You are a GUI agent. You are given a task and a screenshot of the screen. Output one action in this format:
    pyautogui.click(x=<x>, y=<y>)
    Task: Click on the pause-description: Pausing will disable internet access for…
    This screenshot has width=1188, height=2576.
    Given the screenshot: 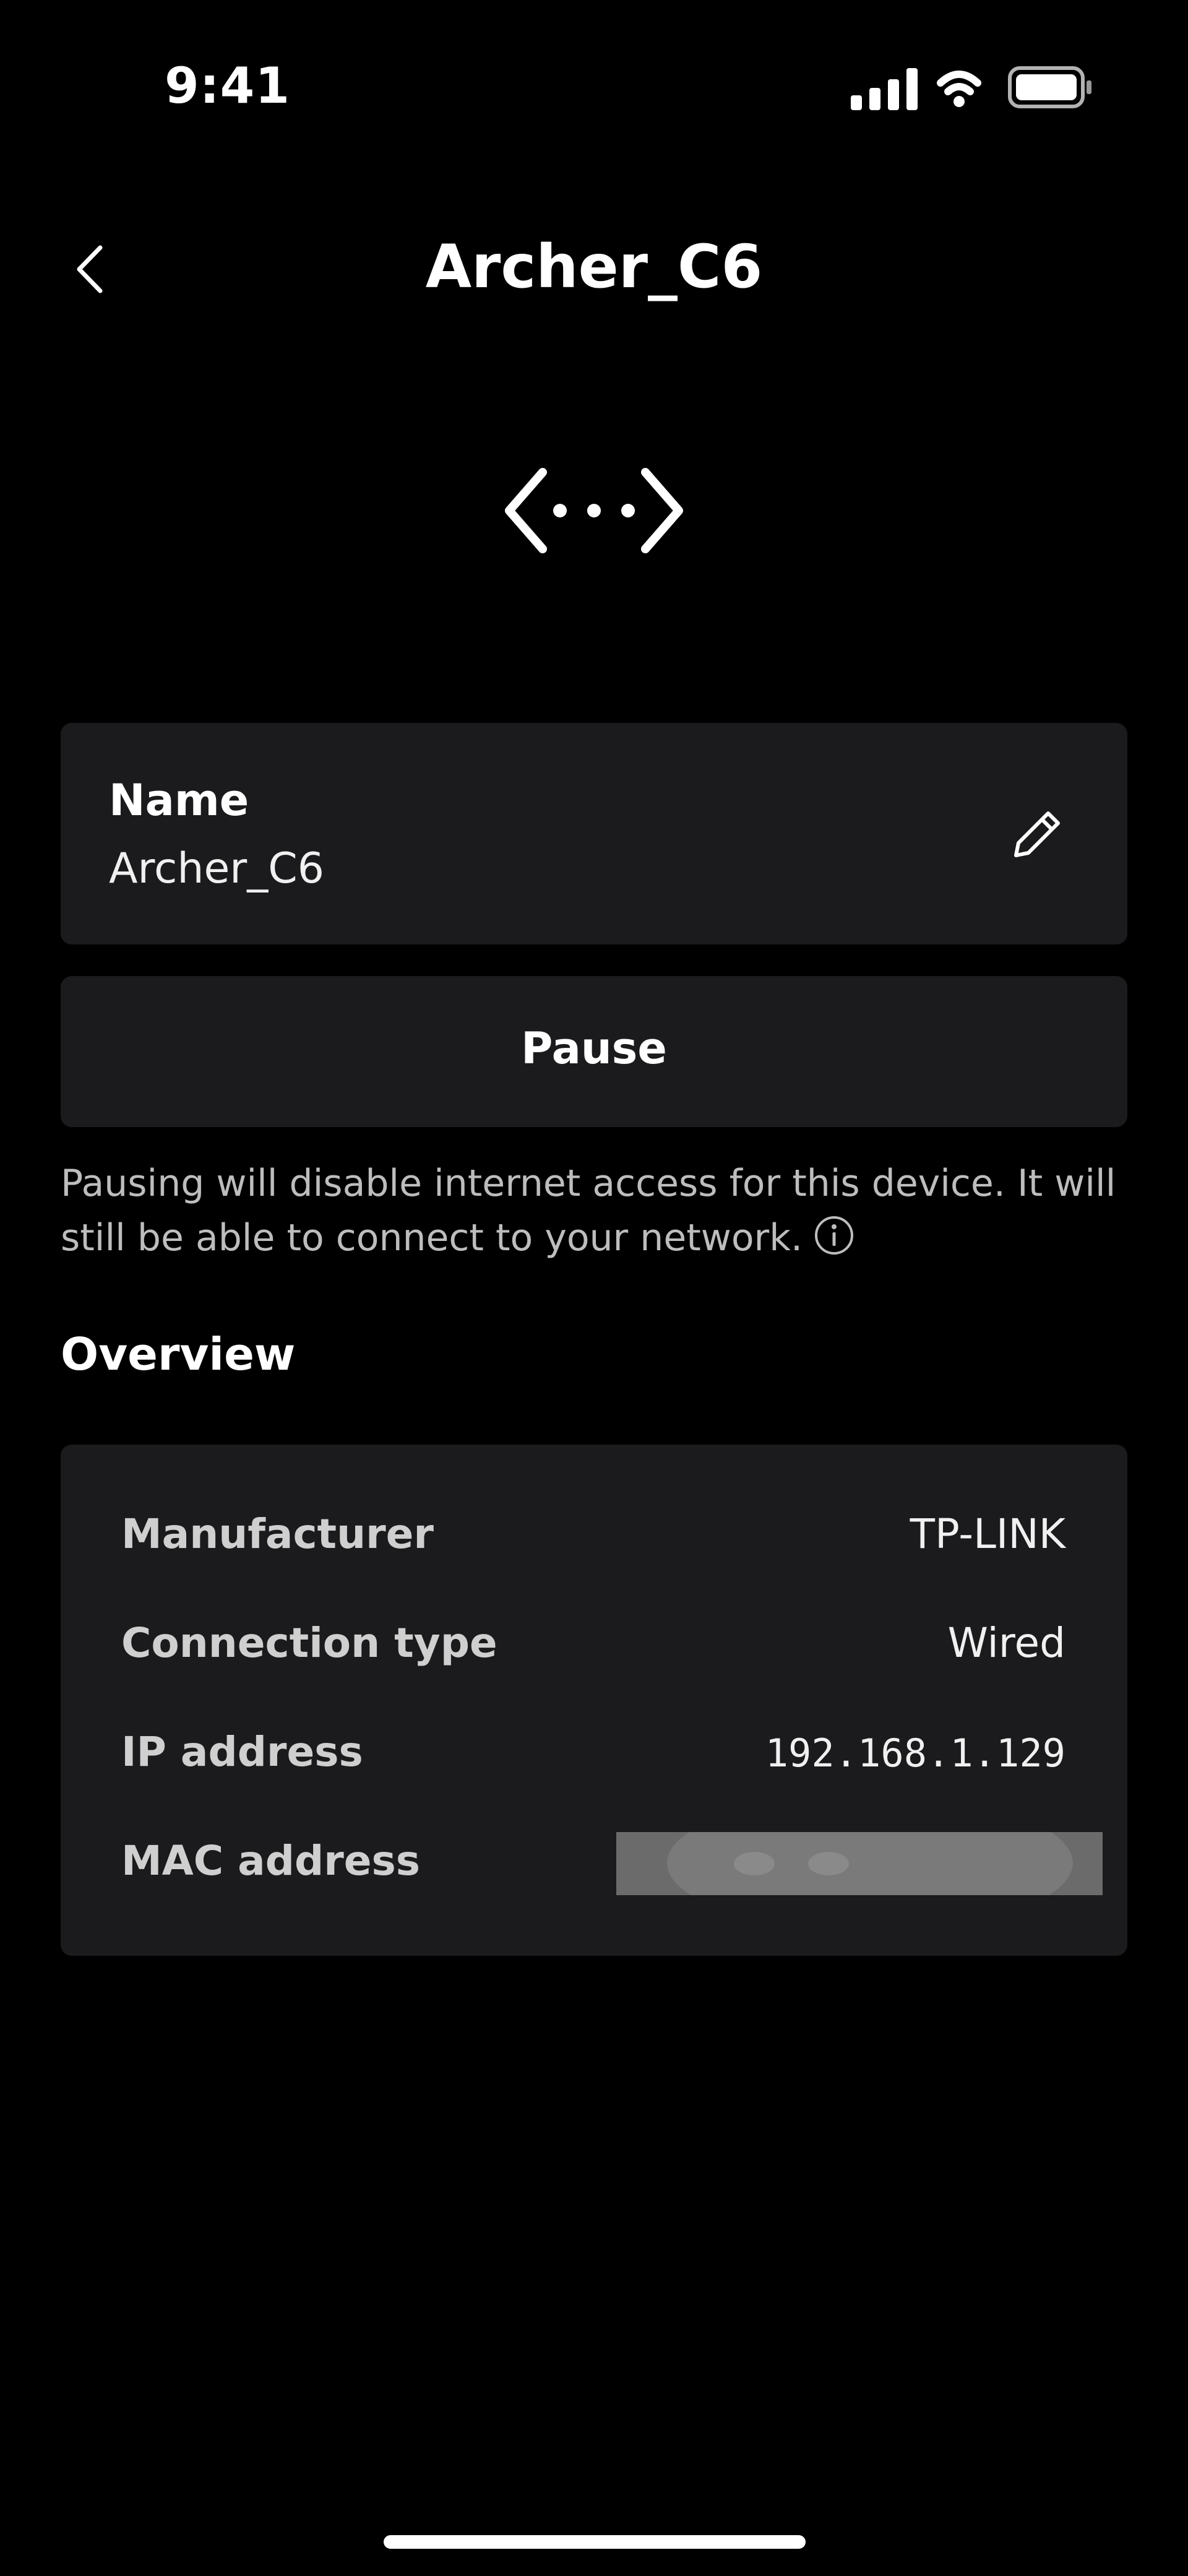 What is the action you would take?
    pyautogui.click(x=588, y=1211)
    